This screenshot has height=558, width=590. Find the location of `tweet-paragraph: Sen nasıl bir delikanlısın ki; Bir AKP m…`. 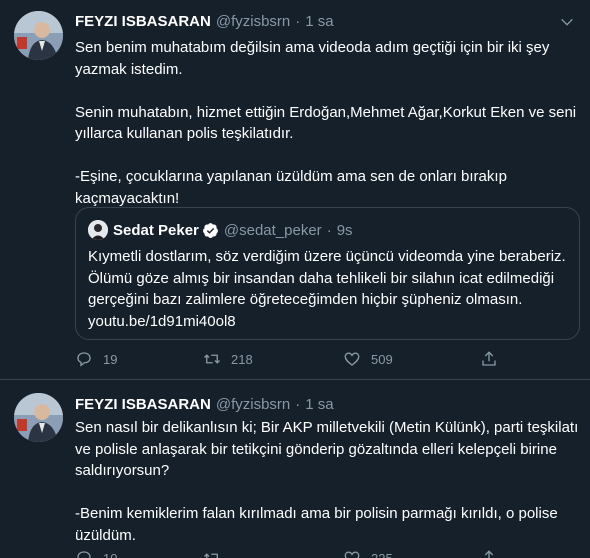

tweet-paragraph: Sen nasıl bir delikanlısın ki; Bir AKP m… is located at coordinates (327, 449).